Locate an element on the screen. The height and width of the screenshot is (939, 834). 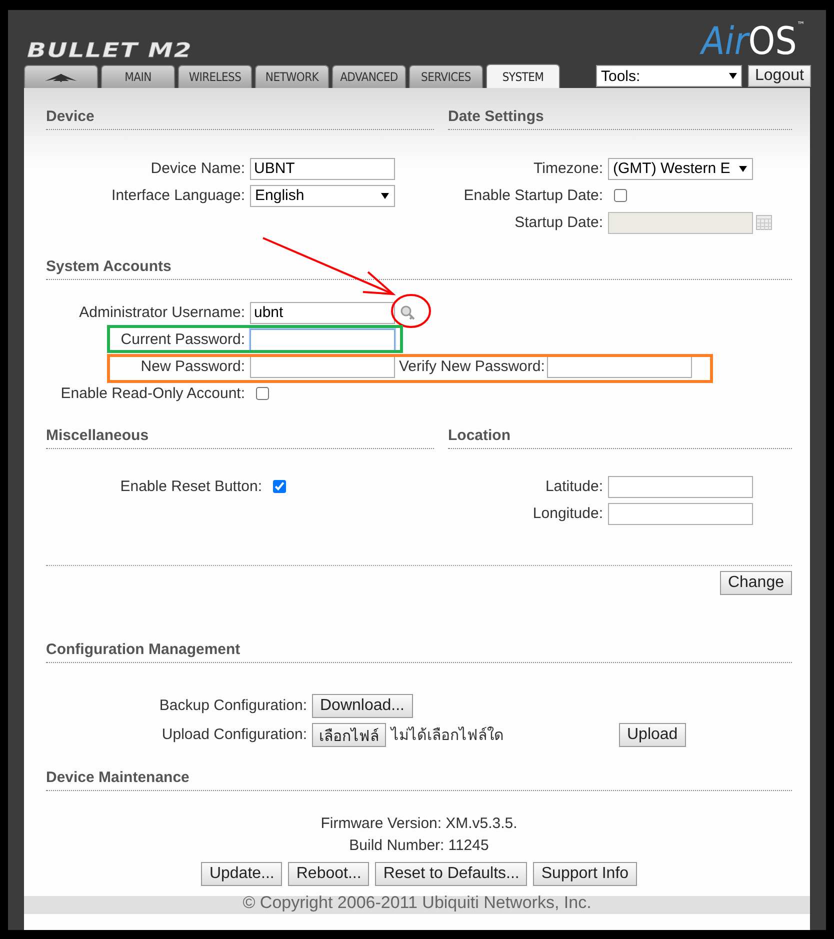
file-status: ไม่ได้เลือกไฟล์ใด is located at coordinates (448, 736).